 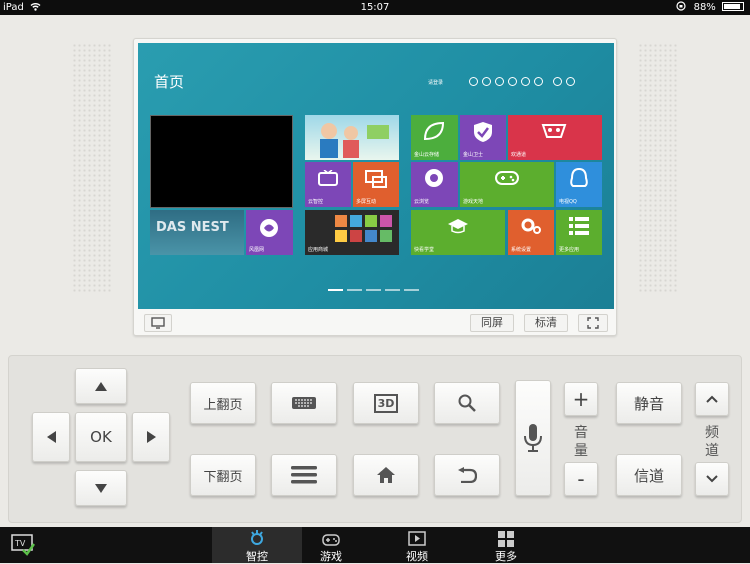 What do you see at coordinates (257, 250) in the screenshot?
I see `tile-label: 风凰网` at bounding box center [257, 250].